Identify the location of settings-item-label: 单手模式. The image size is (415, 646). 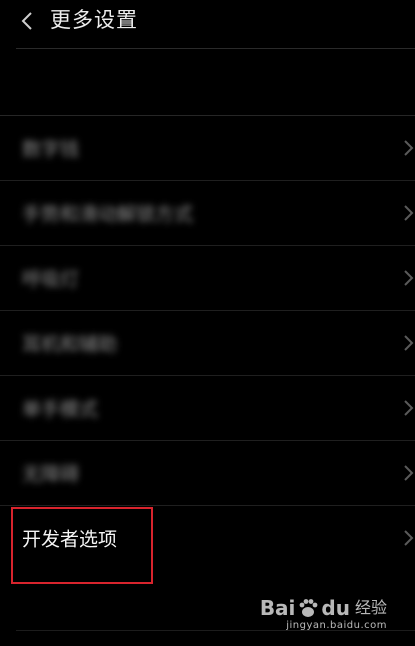
(60, 409).